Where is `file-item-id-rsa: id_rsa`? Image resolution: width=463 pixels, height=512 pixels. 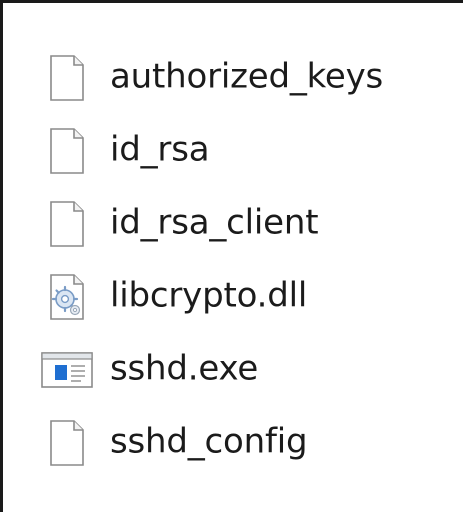 file-item-id-rsa: id_rsa is located at coordinates (233, 150).